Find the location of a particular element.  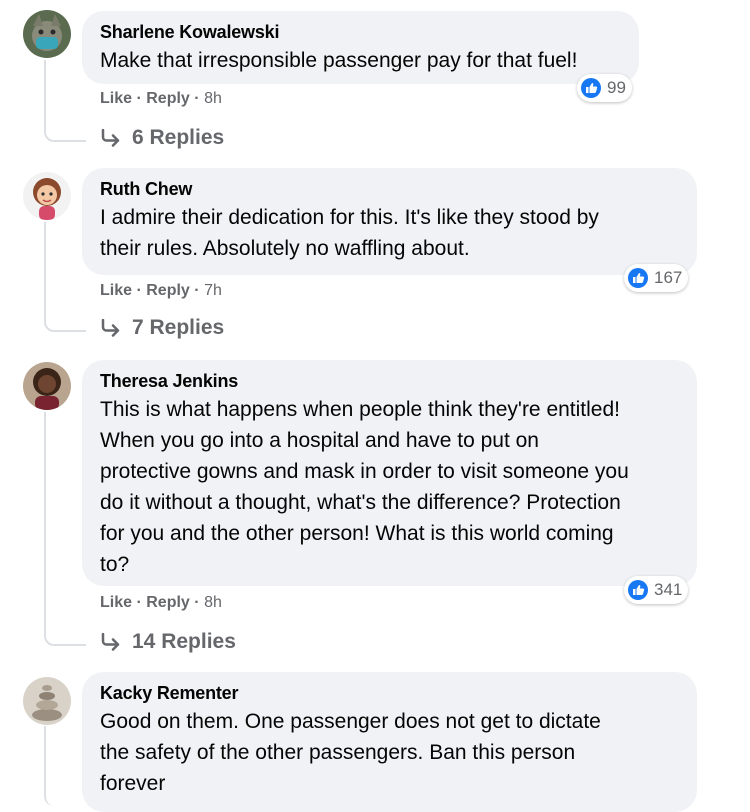

view-replies-button: 14 Replies is located at coordinates (168, 642).